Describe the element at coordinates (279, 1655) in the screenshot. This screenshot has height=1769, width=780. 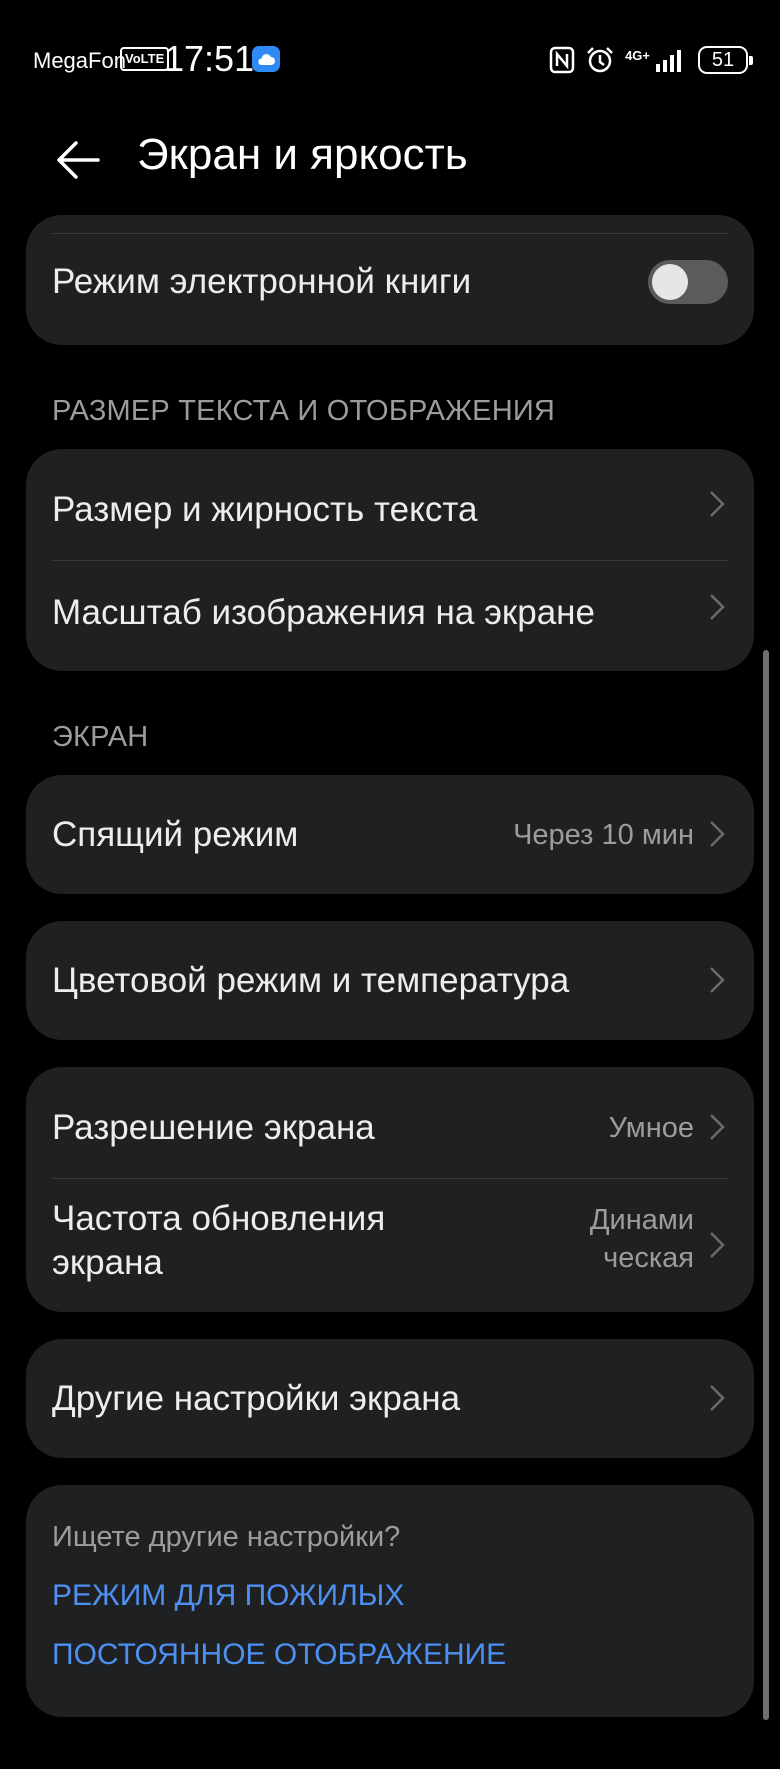
I see `always-on-display-link: ПОСТОЯННОЕ ОТОБРАЖЕНИЕ` at that location.